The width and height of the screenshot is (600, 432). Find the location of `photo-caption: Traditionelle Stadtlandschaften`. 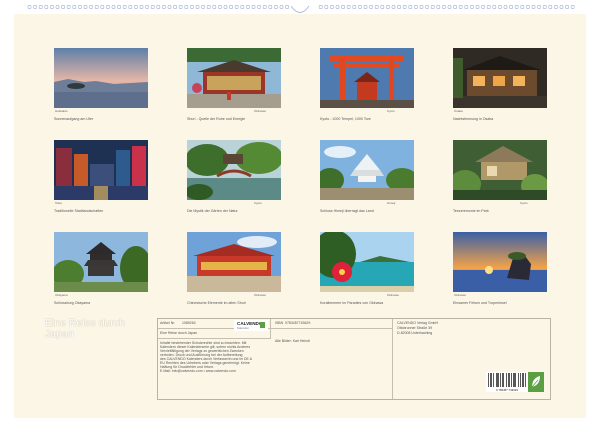

photo-caption: Traditionelle Stadtlandschaften is located at coordinates (79, 211).